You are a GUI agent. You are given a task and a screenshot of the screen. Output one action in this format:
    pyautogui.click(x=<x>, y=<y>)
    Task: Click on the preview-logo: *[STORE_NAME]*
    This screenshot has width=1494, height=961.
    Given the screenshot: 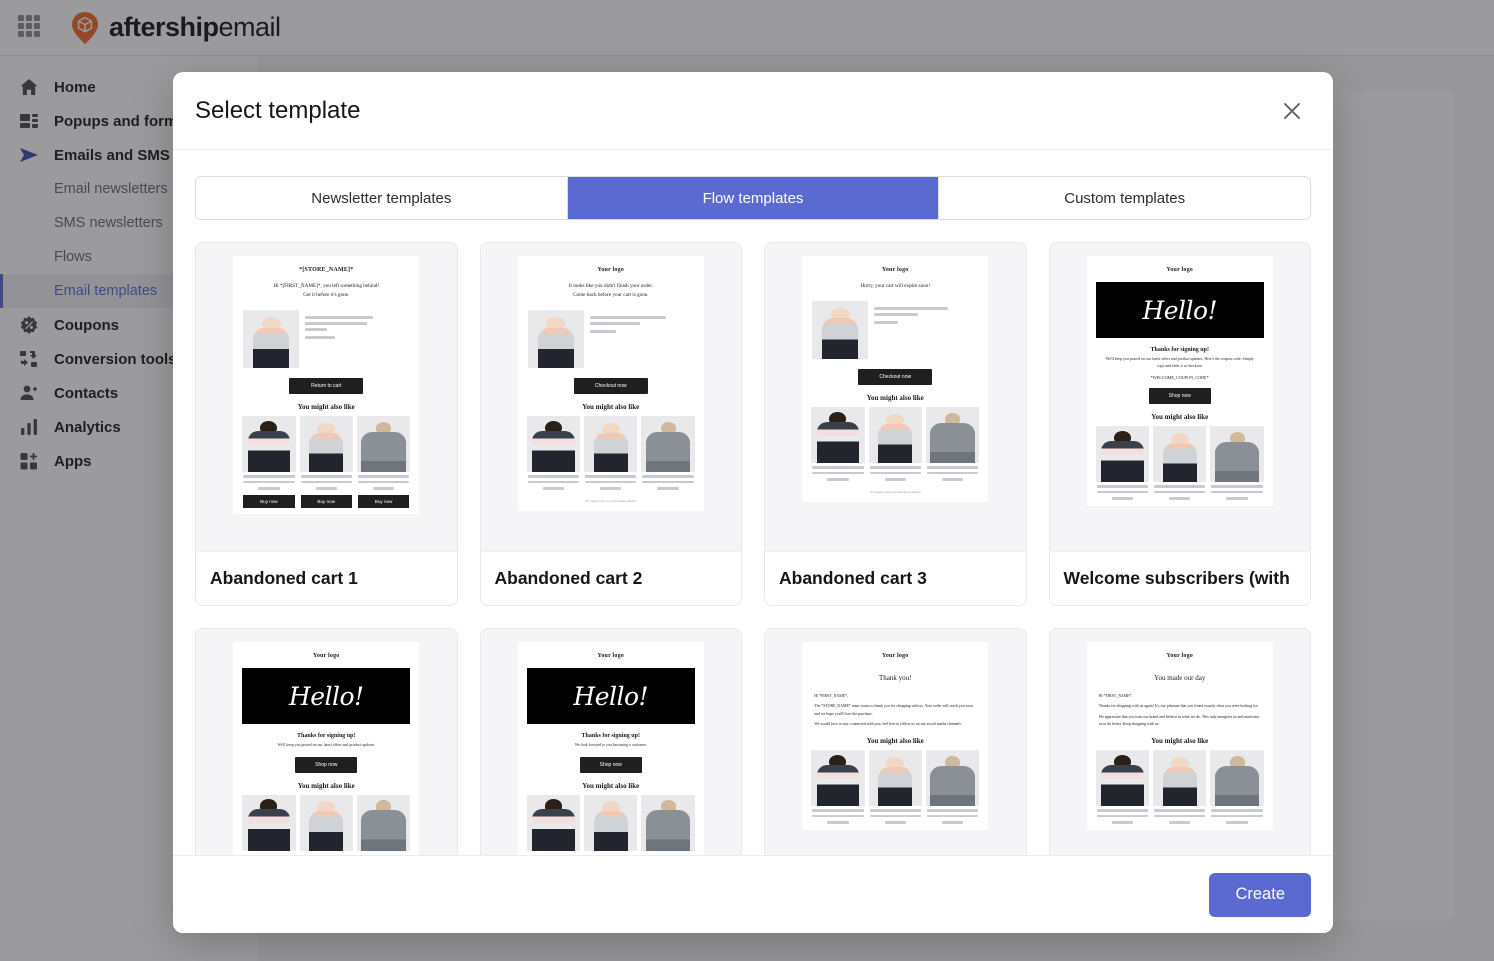 What is the action you would take?
    pyautogui.click(x=326, y=270)
    